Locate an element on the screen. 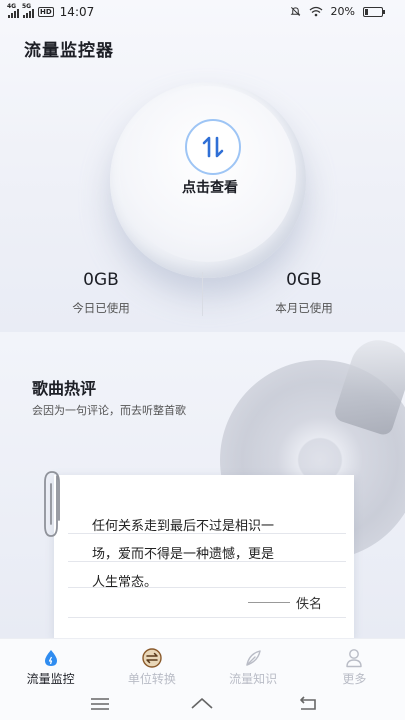 The height and width of the screenshot is (720, 405). quote-line: 任何关系走到最后不过是相识一 is located at coordinates (183, 526).